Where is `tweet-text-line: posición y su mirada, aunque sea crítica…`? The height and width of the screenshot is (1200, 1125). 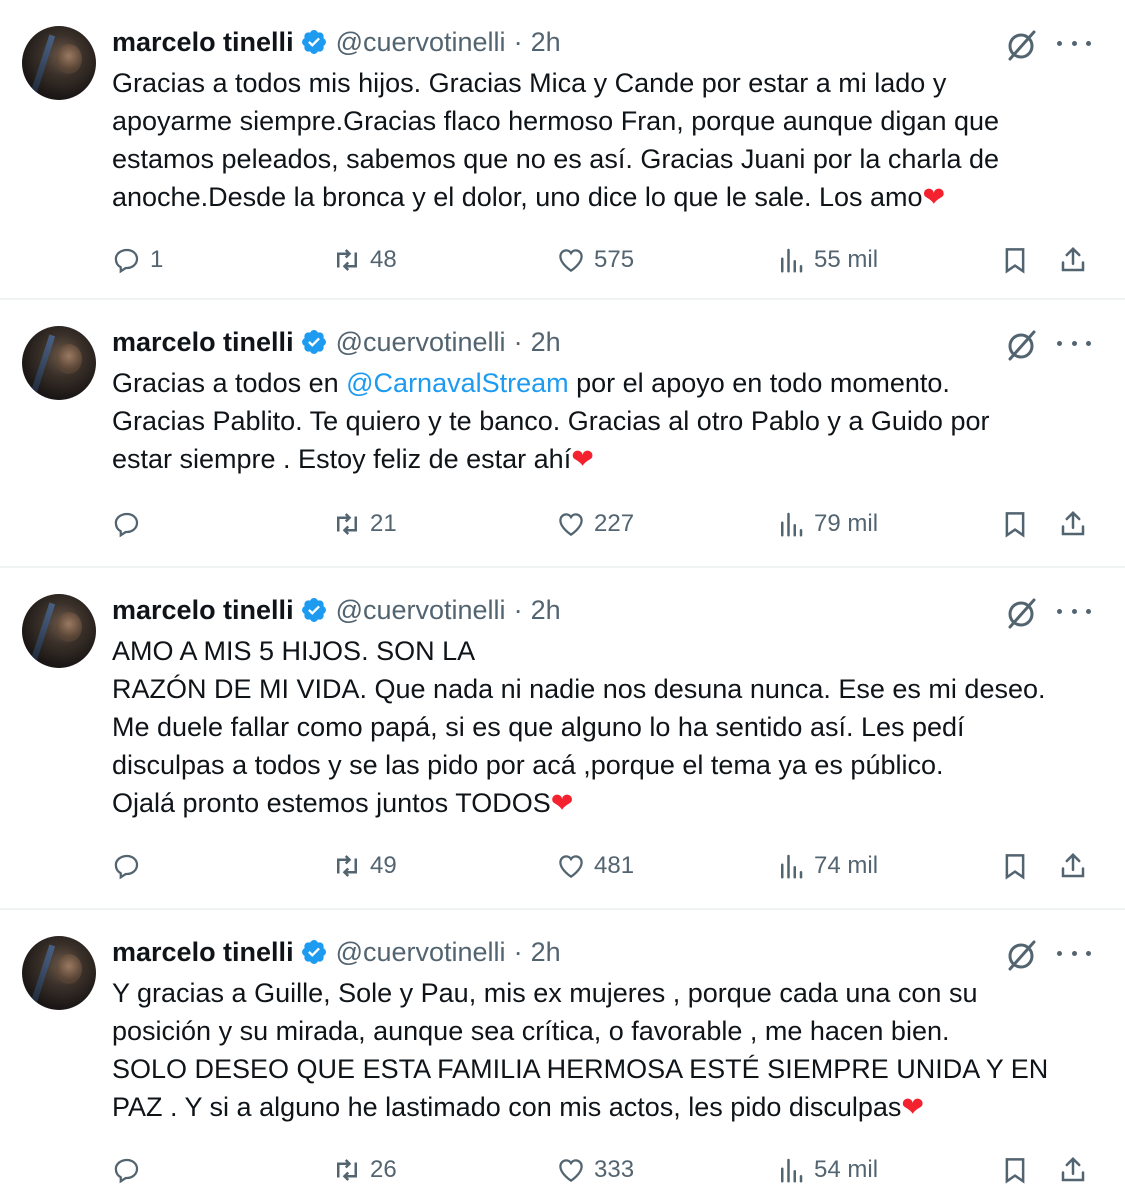 tweet-text-line: posición y su mirada, aunque sea crítica… is located at coordinates (607, 1031).